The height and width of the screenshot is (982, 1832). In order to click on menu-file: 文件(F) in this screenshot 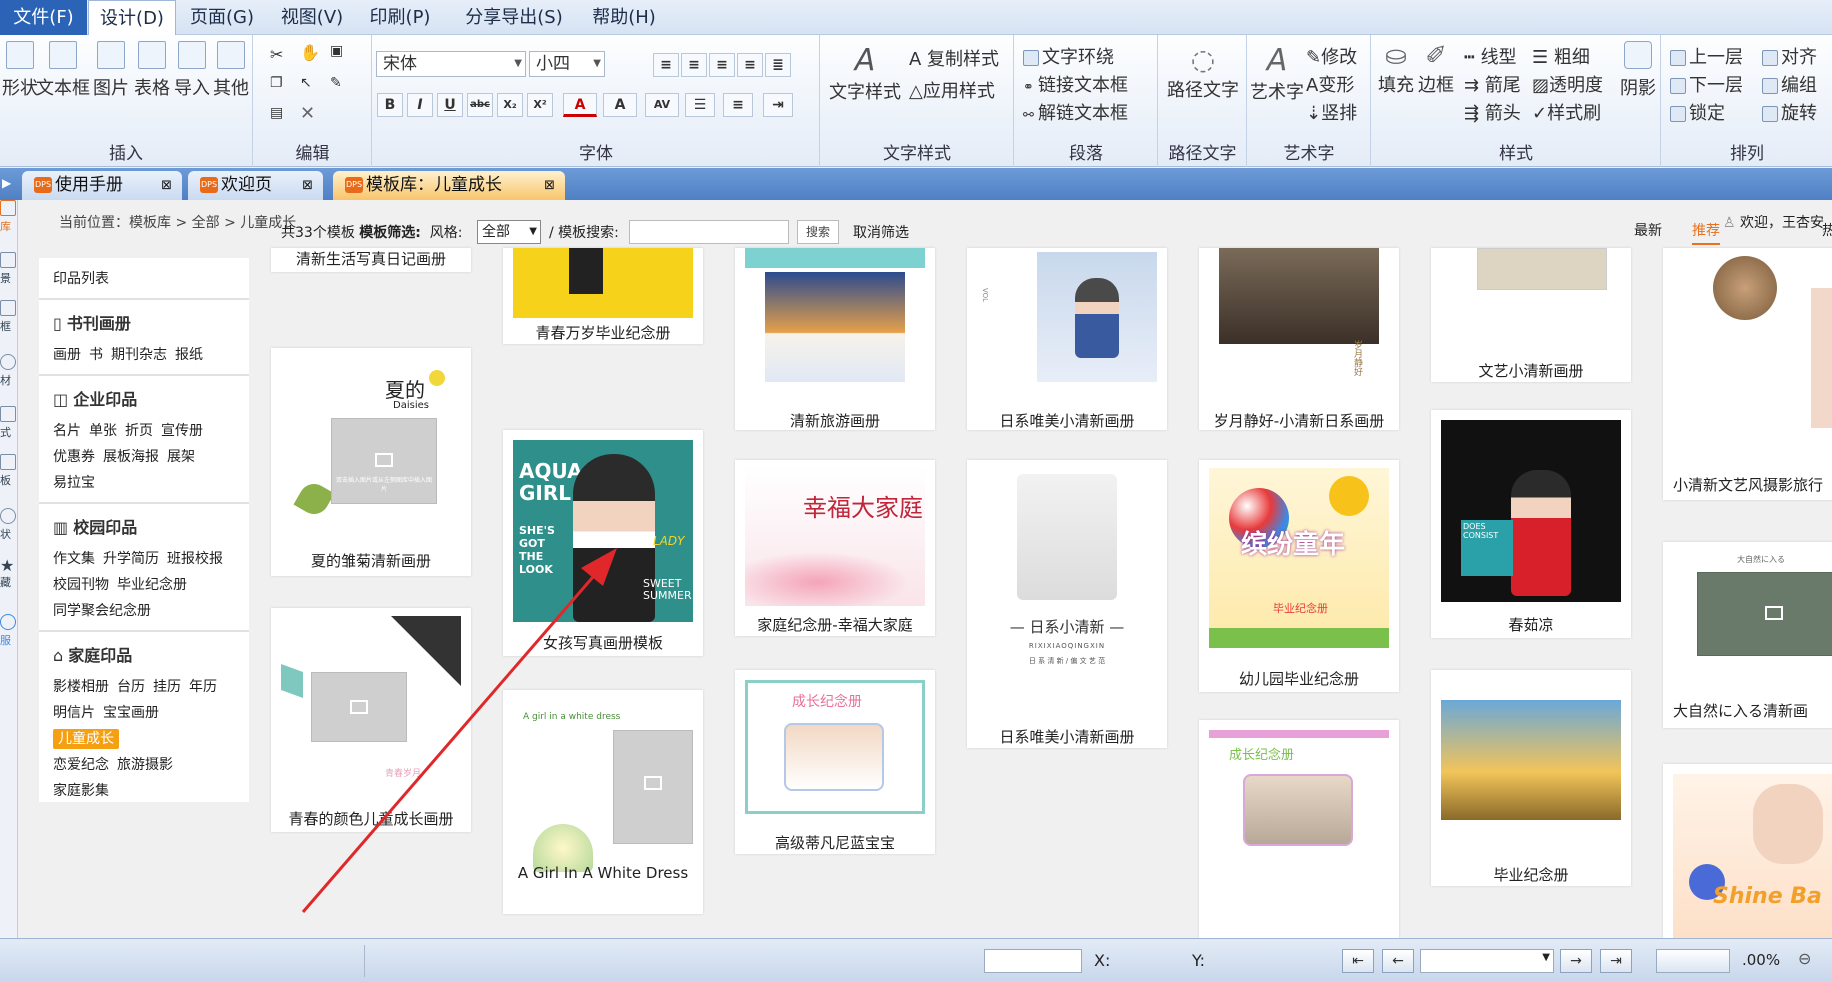, I will do `click(43, 17)`.